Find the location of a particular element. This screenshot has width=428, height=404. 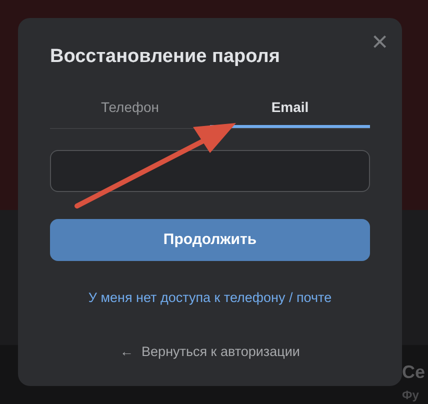

email-field is located at coordinates (210, 171).